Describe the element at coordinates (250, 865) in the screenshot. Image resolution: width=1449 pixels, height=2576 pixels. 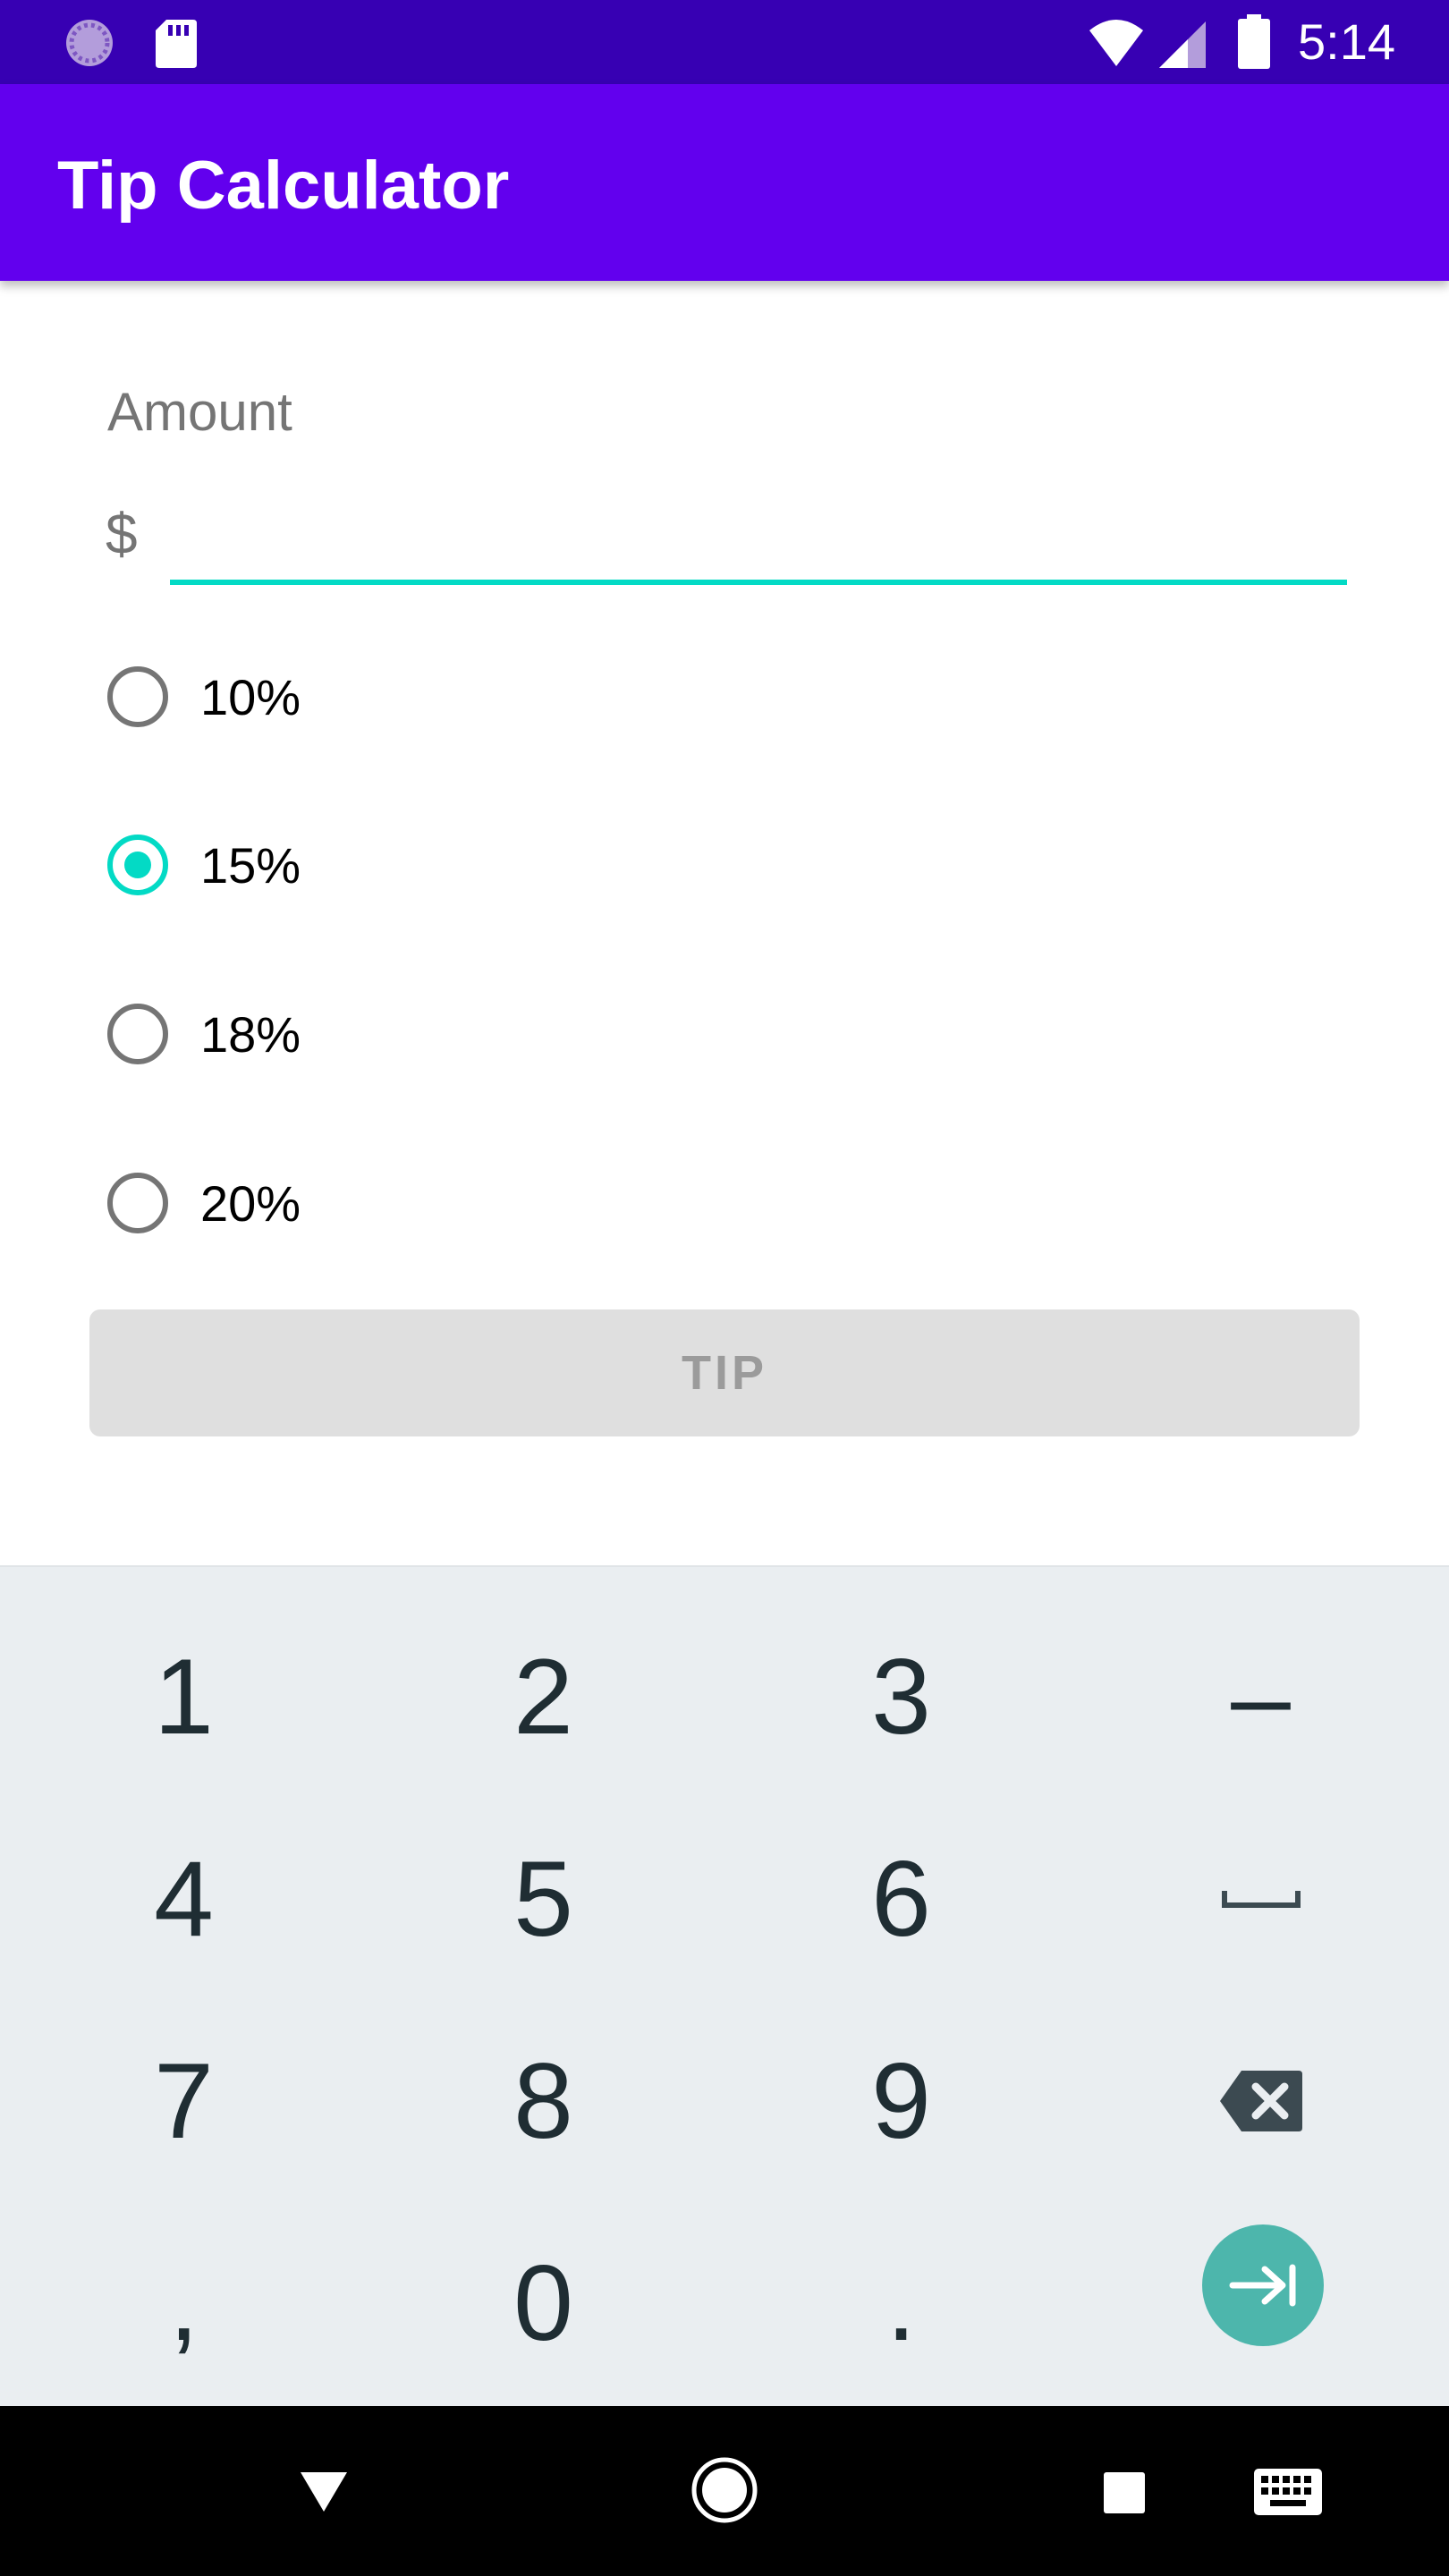
I see `tip-option-label: 15%` at that location.